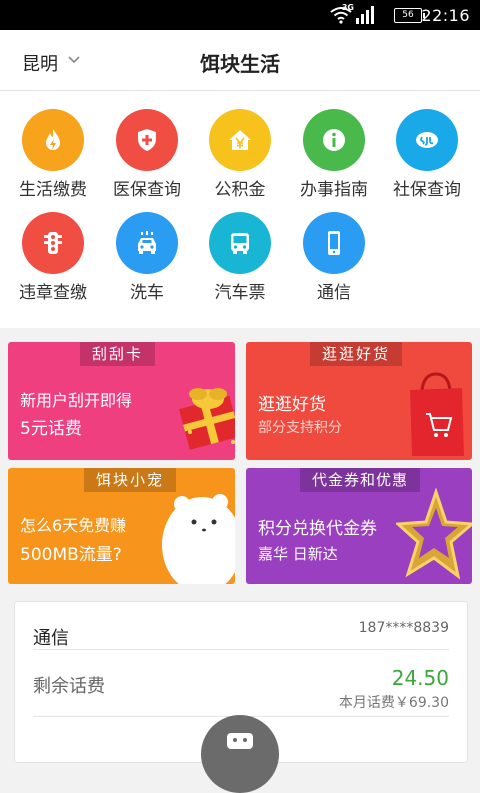 The image size is (480, 793). Describe the element at coordinates (118, 354) in the screenshot. I see `promo-tag: 刮刮卡` at that location.